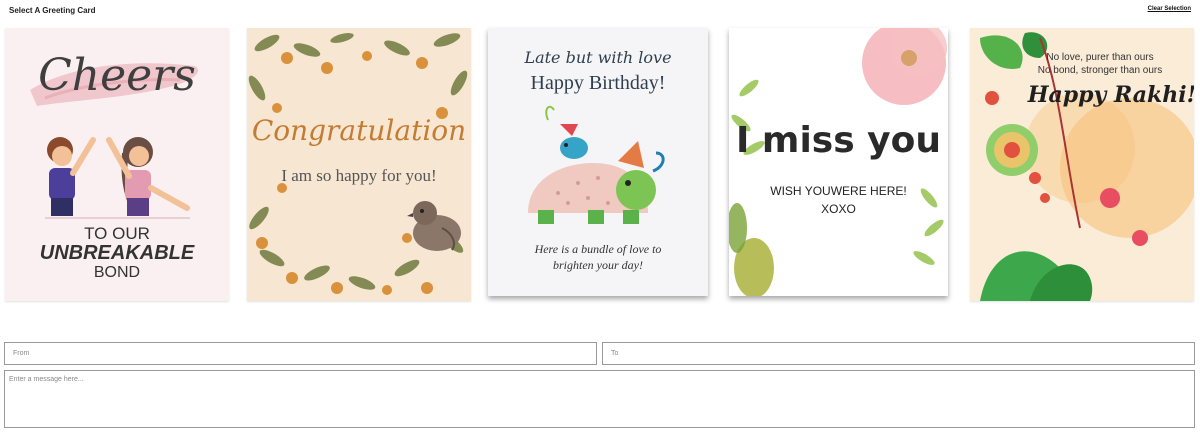 This screenshot has height=433, width=1200. What do you see at coordinates (1100, 57) in the screenshot?
I see `card-line-1: No love, purer than ours` at bounding box center [1100, 57].